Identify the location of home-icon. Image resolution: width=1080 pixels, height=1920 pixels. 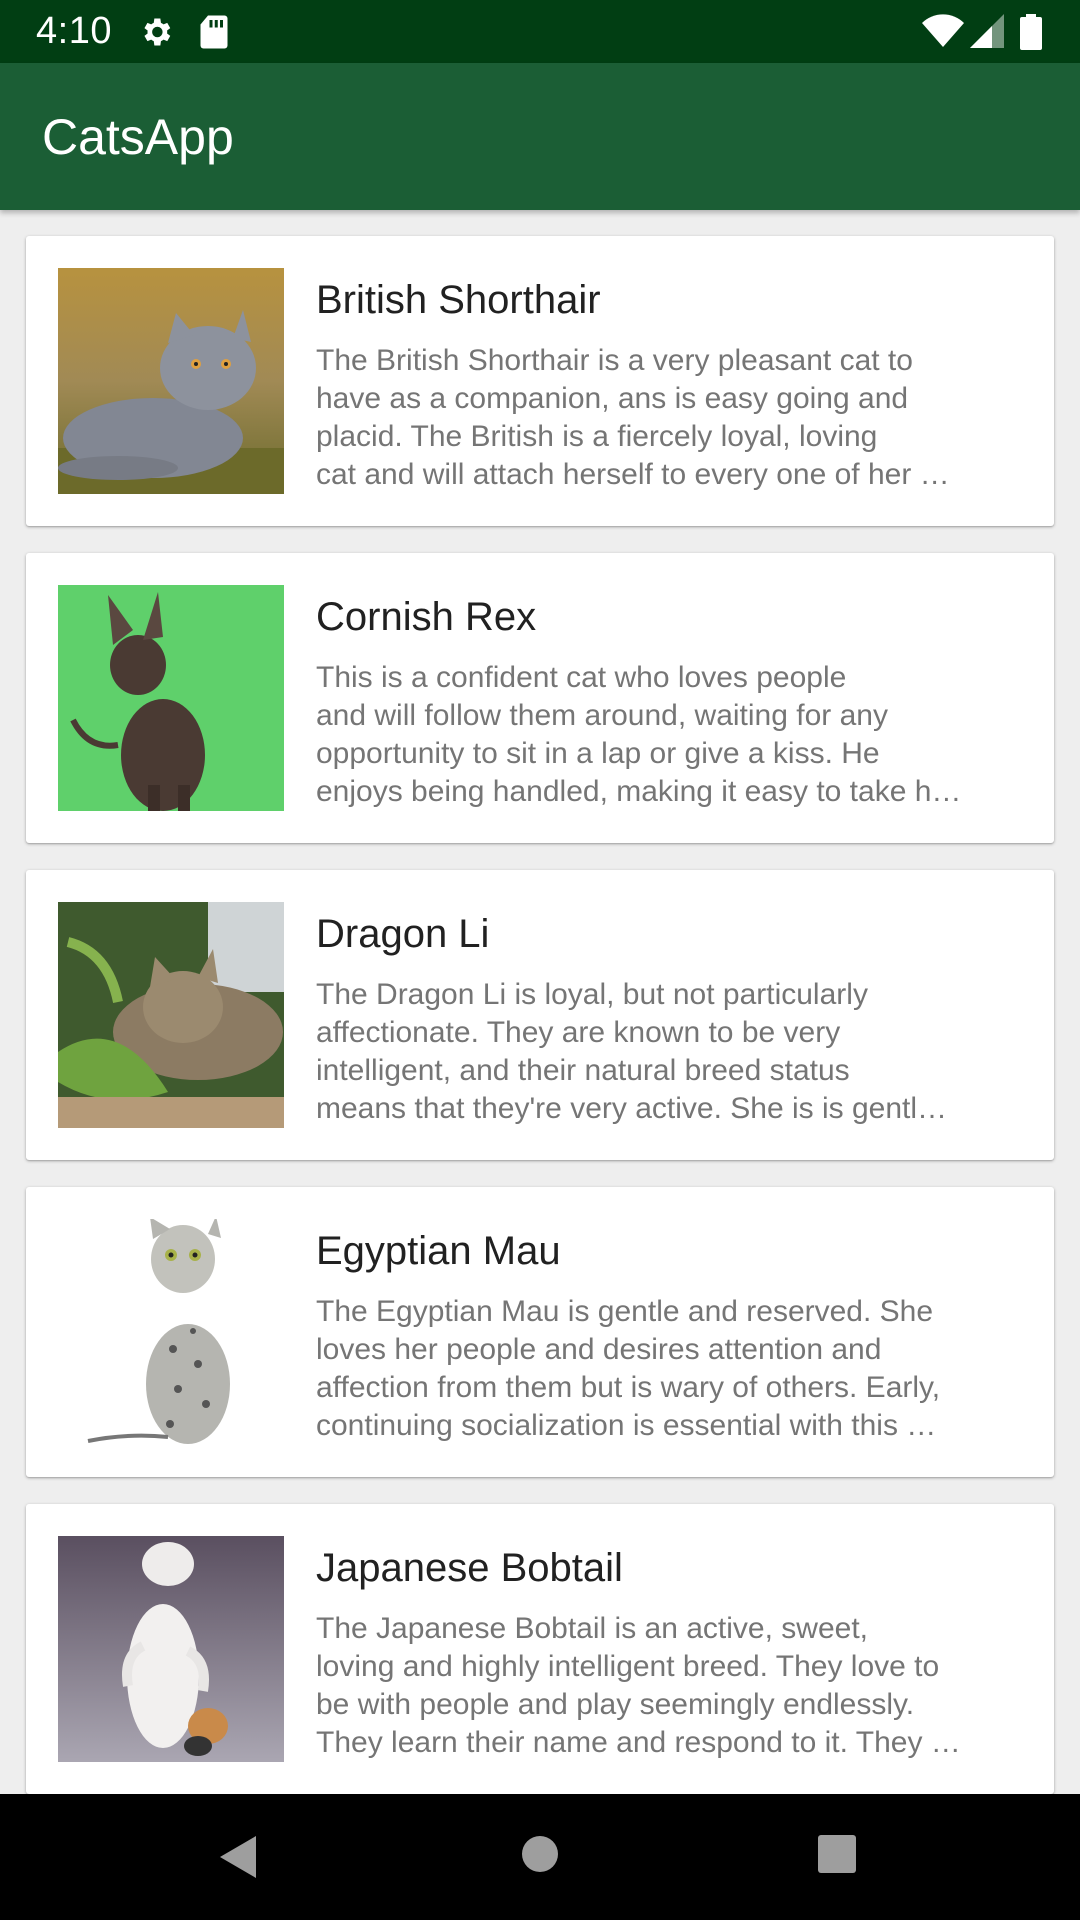
(540, 1856).